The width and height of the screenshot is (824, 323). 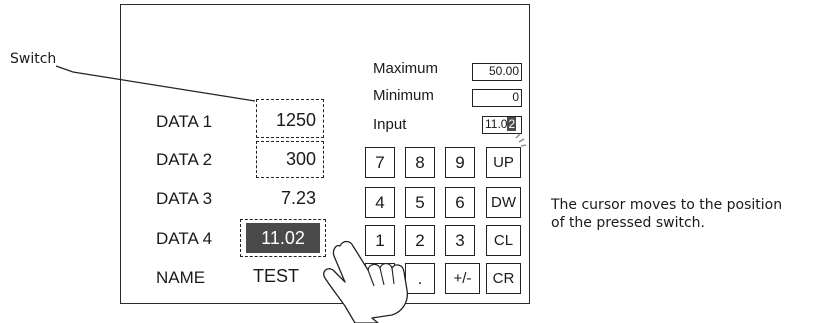 I want to click on cursor-note-line-2: of the pressed switch., so click(x=628, y=223).